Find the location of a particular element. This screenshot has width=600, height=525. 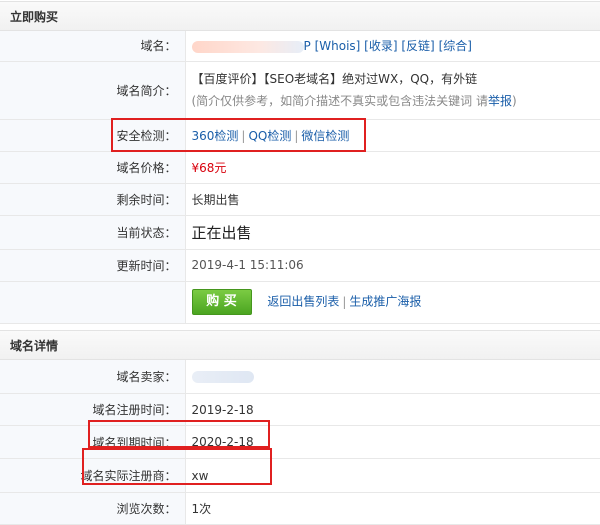

check-360-link: 360检测 is located at coordinates (215, 136).